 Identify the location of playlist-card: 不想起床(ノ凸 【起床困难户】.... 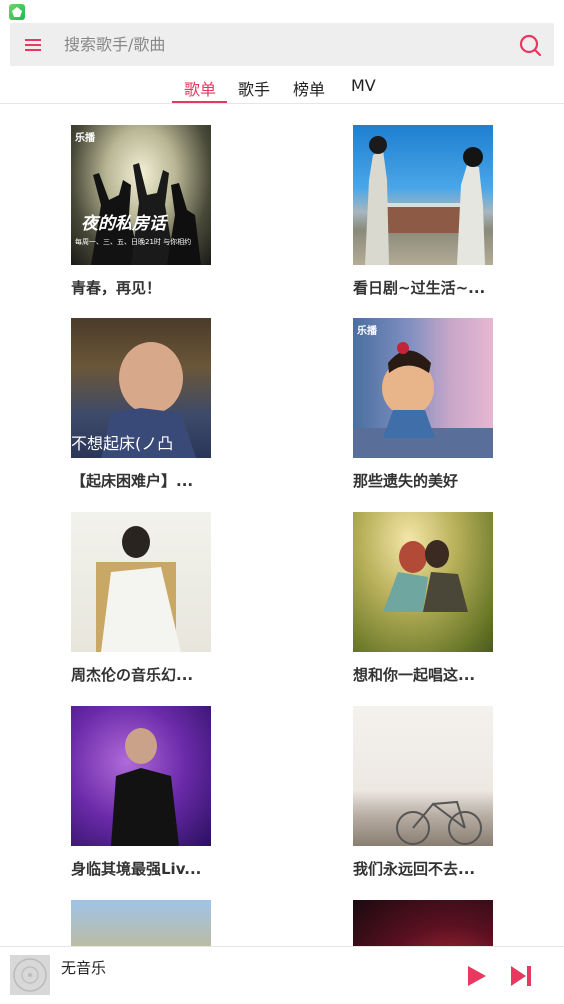
(146, 404).